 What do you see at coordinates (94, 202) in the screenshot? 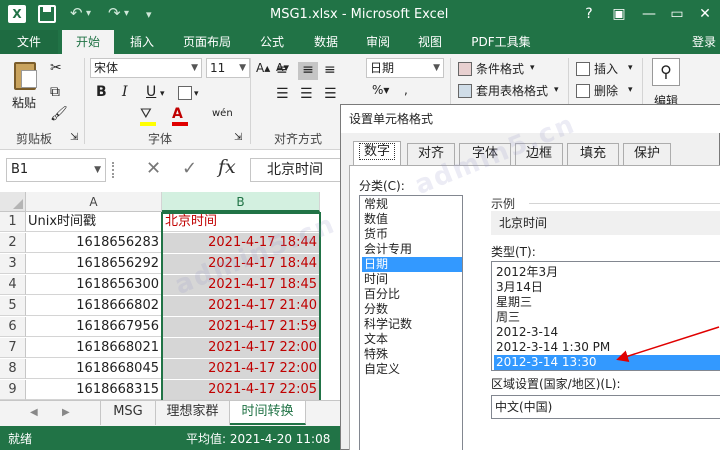
I see `column-header-a: A` at bounding box center [94, 202].